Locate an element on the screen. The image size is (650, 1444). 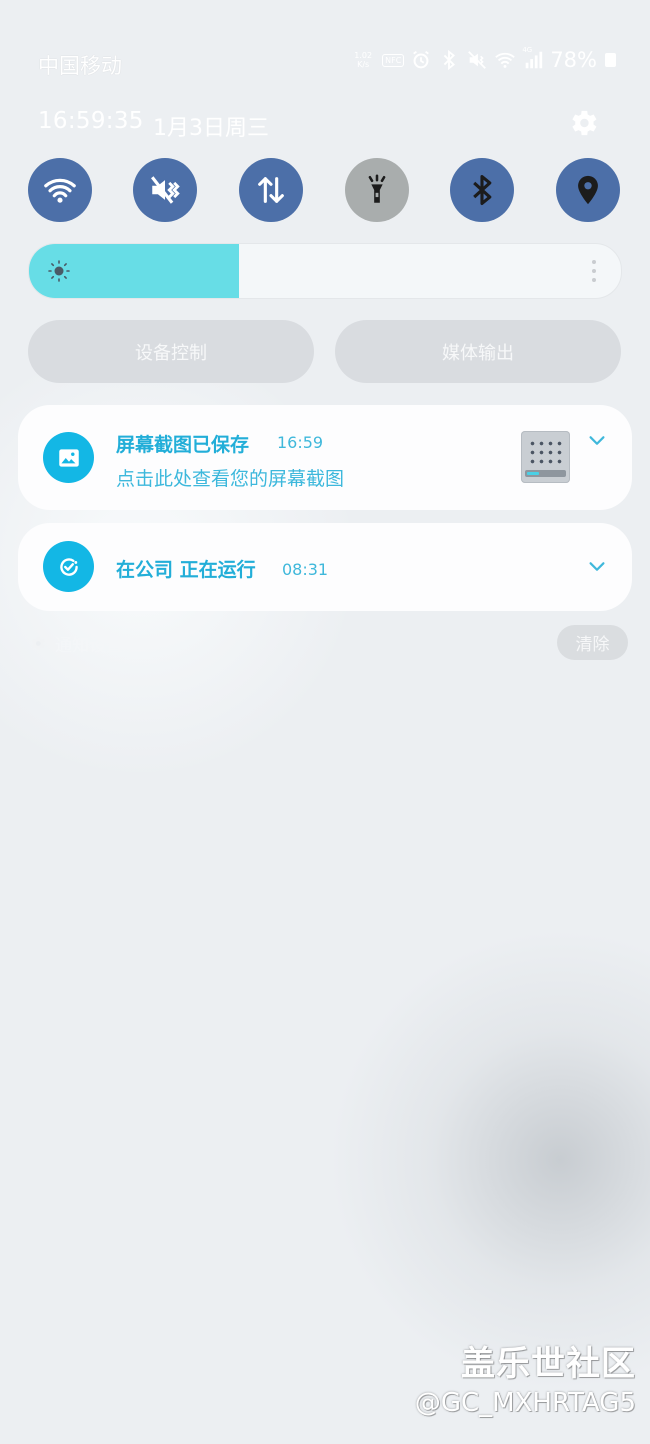
location-toggle is located at coordinates (588, 190).